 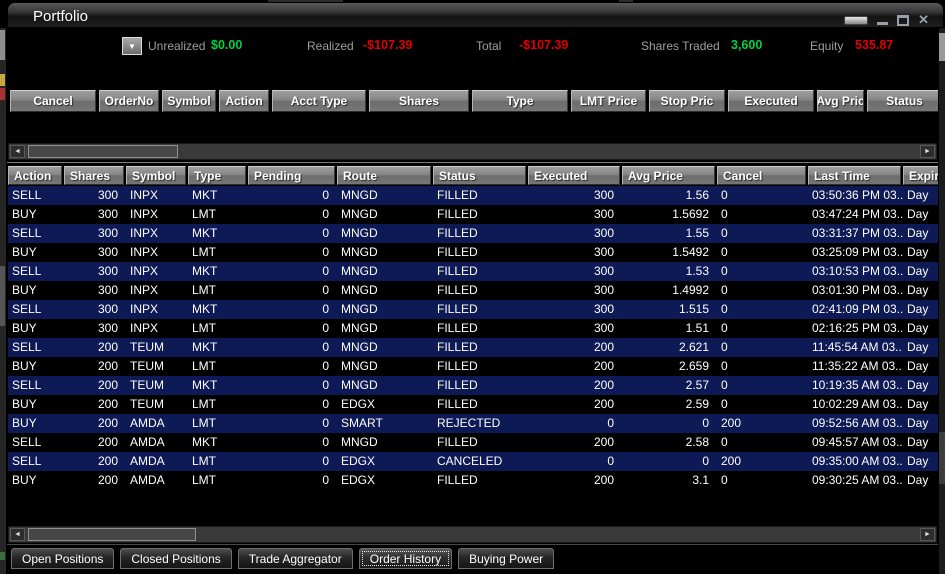 I want to click on window-title: Portfolio, so click(x=61, y=16).